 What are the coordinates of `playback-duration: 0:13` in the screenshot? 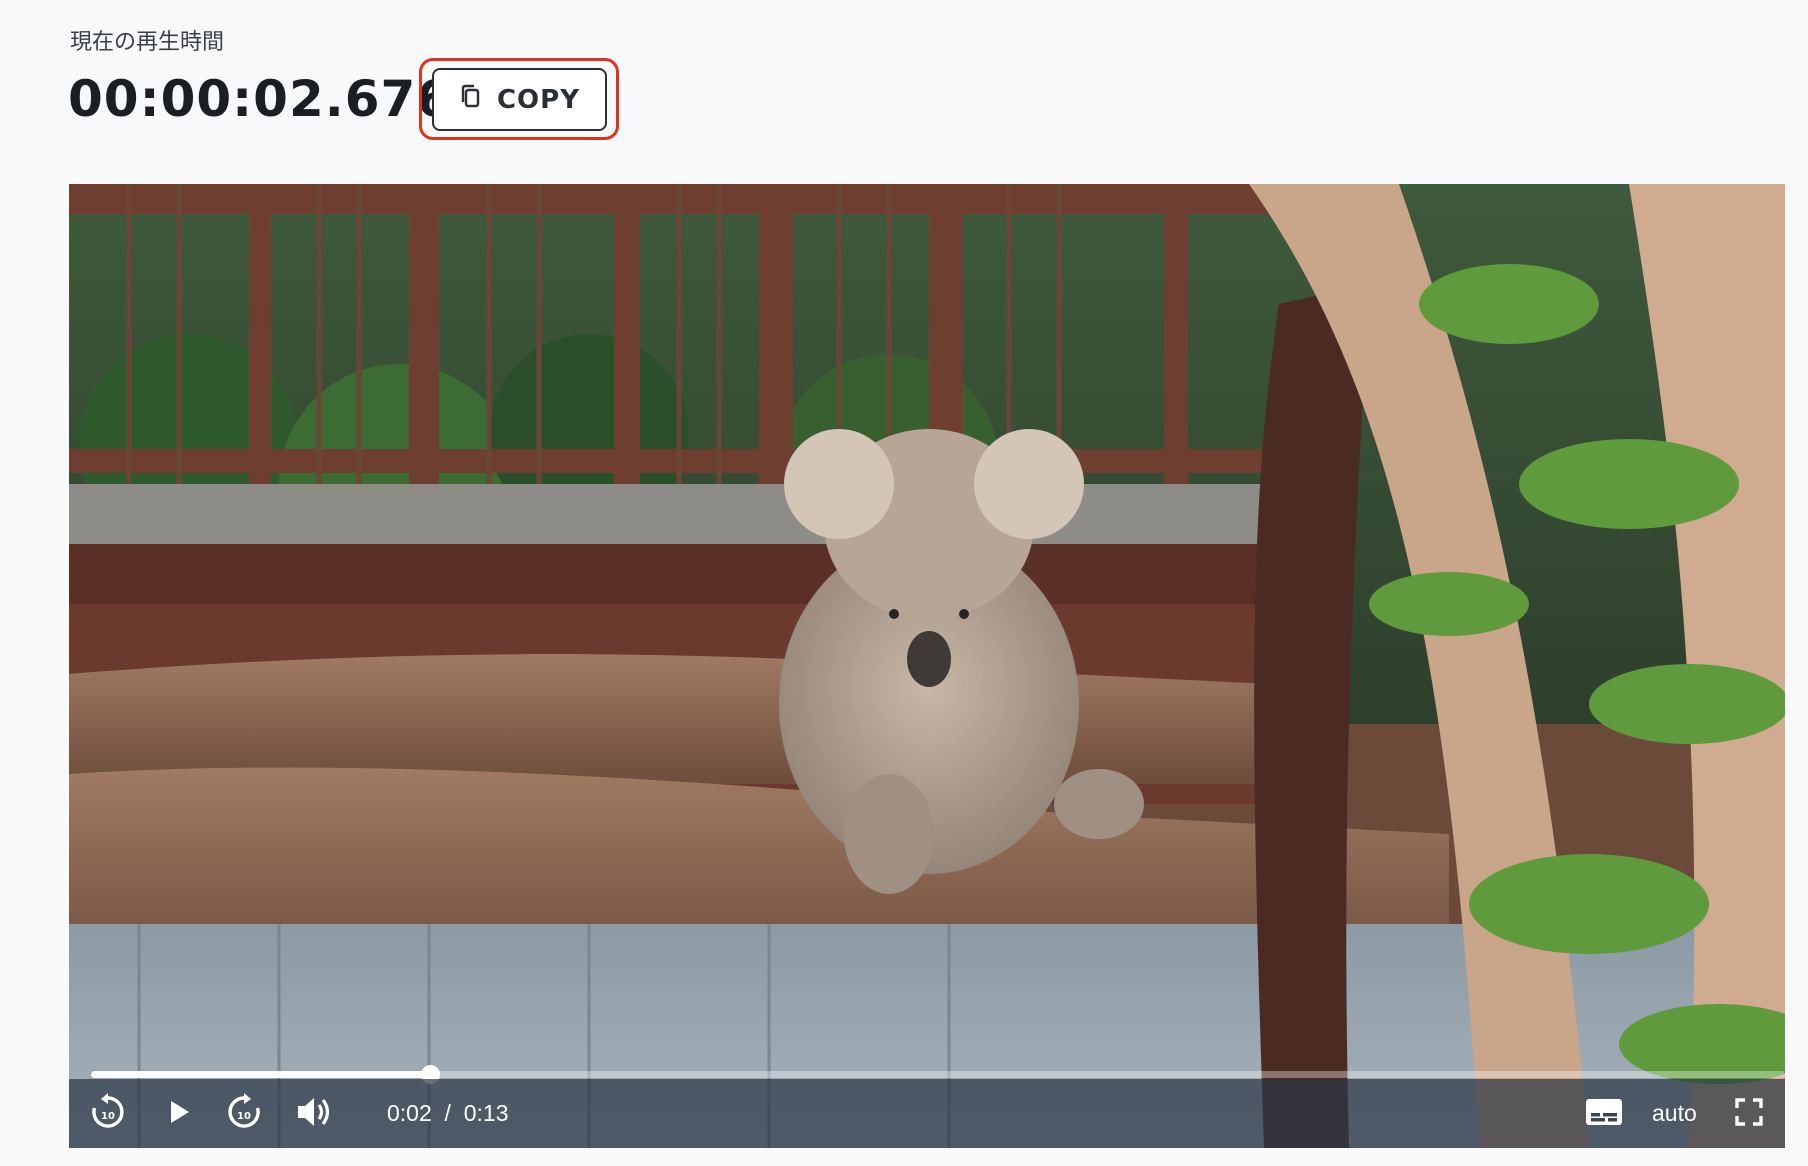 It's located at (486, 1113).